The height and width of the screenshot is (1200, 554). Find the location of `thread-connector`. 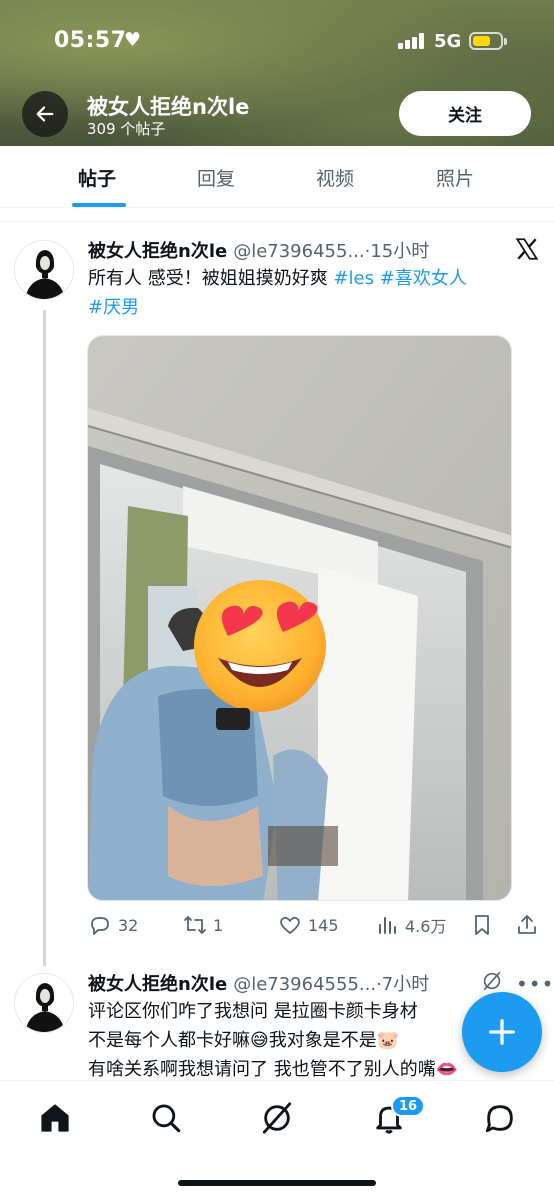

thread-connector is located at coordinates (44, 638).